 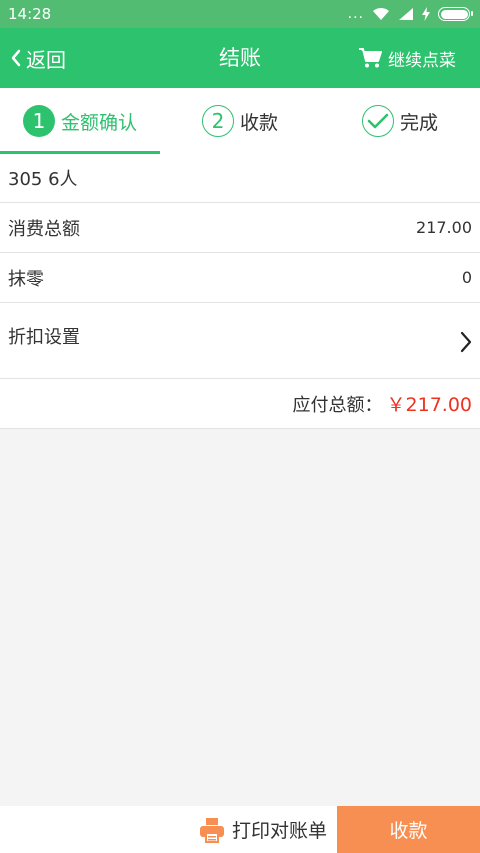 I want to click on step-label: 金额确认, so click(x=98, y=122).